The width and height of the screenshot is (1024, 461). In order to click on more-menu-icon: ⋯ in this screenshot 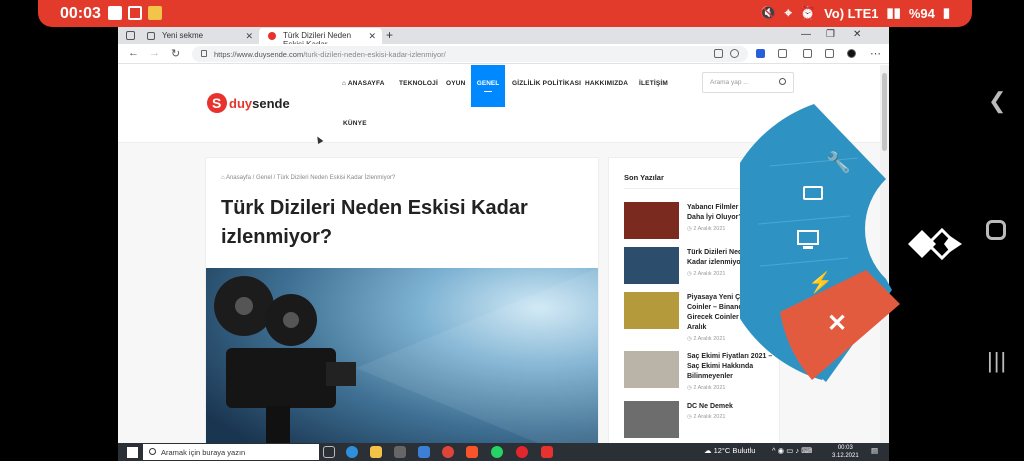, I will do `click(875, 53)`.